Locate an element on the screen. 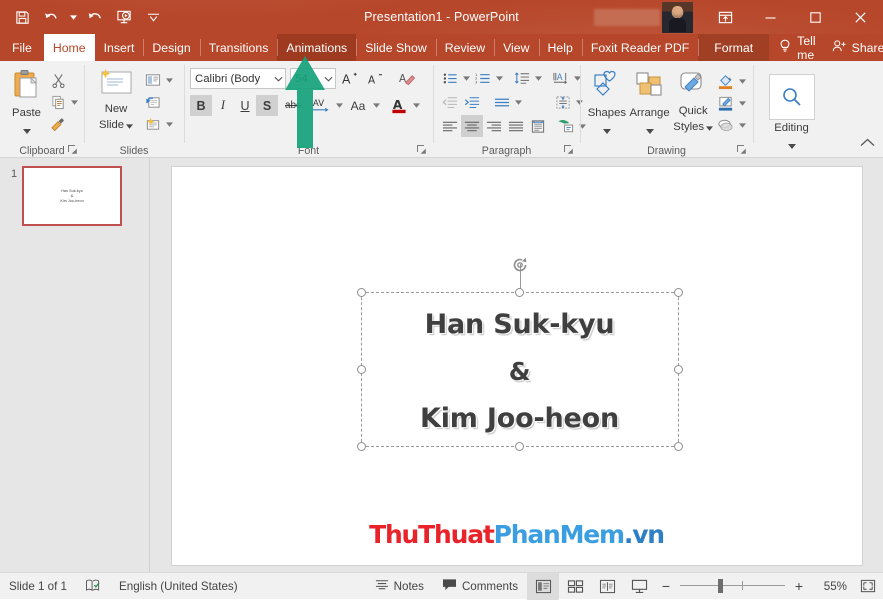 Image resolution: width=883 pixels, height=600 pixels. shape-fill-button is located at coordinates (726, 81).